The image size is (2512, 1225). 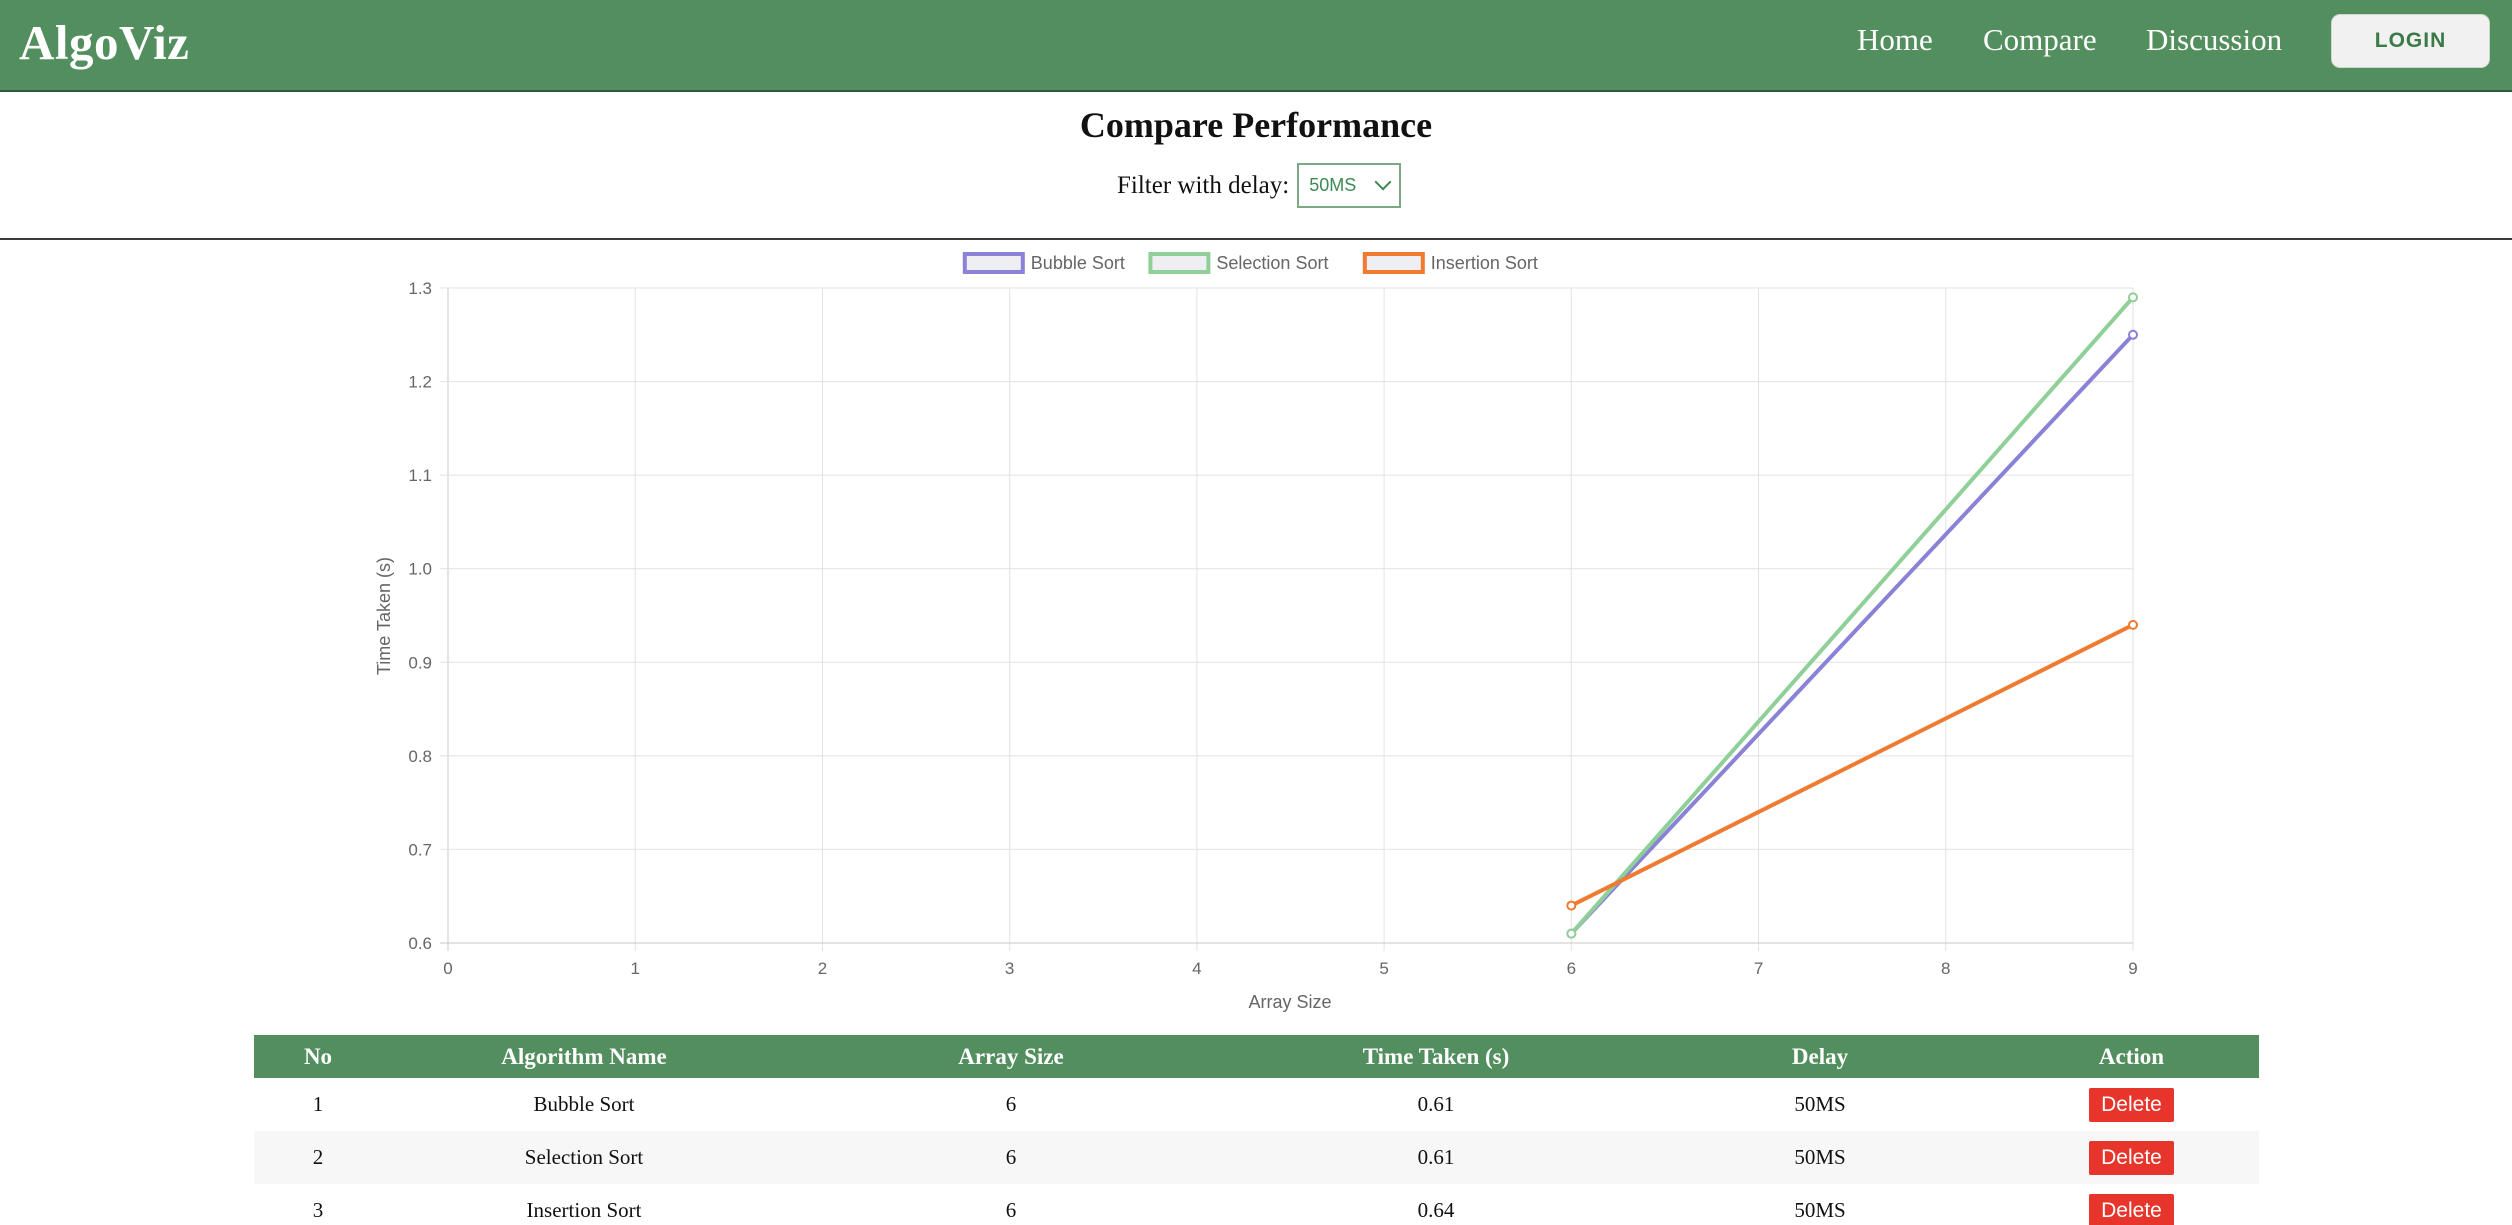 I want to click on x-tick-label: 0, so click(x=447, y=968).